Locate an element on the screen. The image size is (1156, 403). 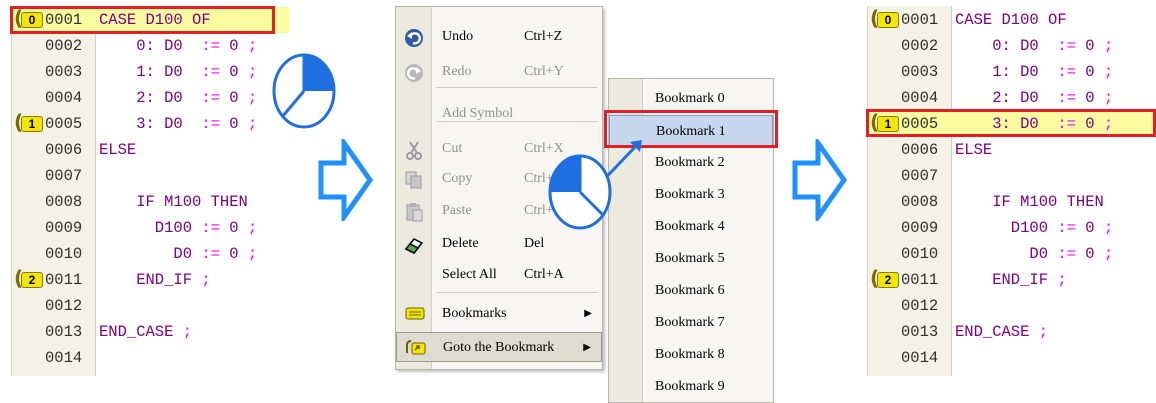
bookmark-icon is located at coordinates (414, 314).